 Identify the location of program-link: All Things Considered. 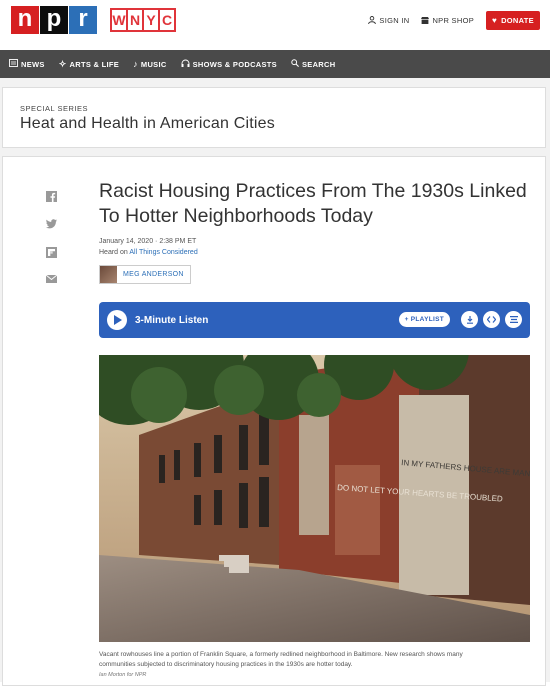
(163, 252).